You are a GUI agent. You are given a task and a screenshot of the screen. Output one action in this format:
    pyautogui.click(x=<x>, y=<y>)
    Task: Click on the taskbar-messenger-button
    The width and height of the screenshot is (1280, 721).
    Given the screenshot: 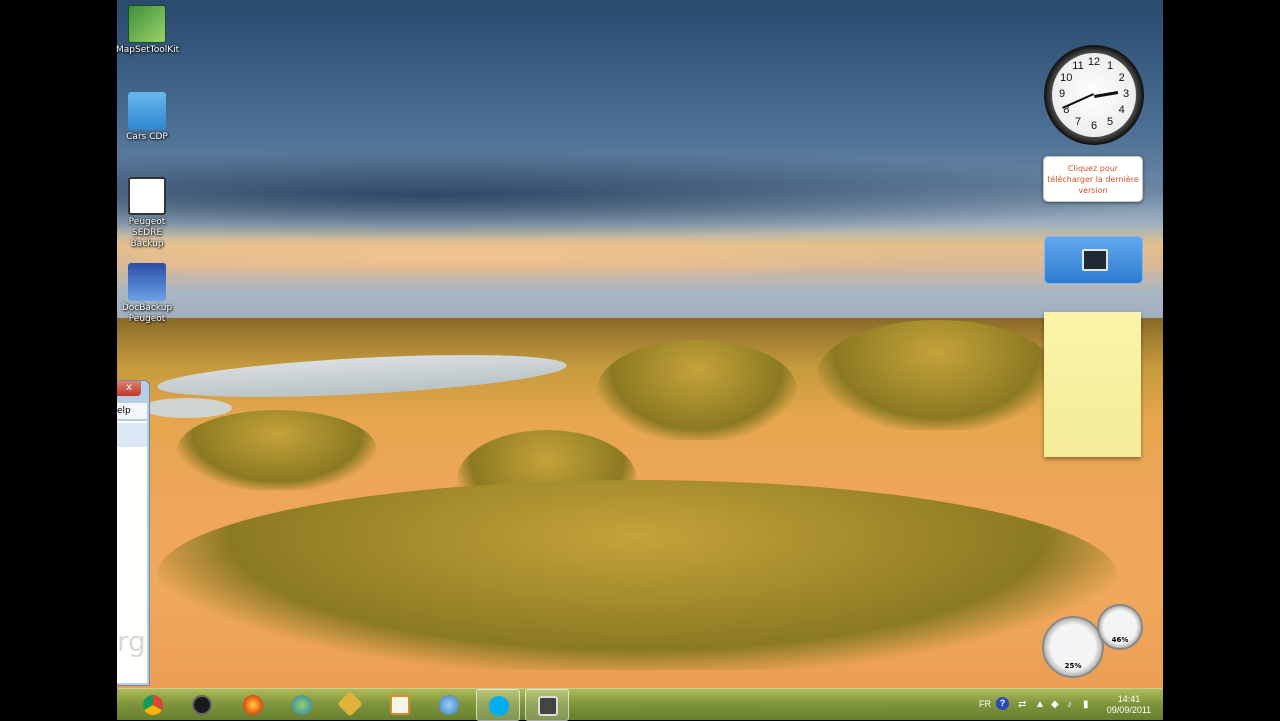 What is the action you would take?
    pyautogui.click(x=302, y=705)
    